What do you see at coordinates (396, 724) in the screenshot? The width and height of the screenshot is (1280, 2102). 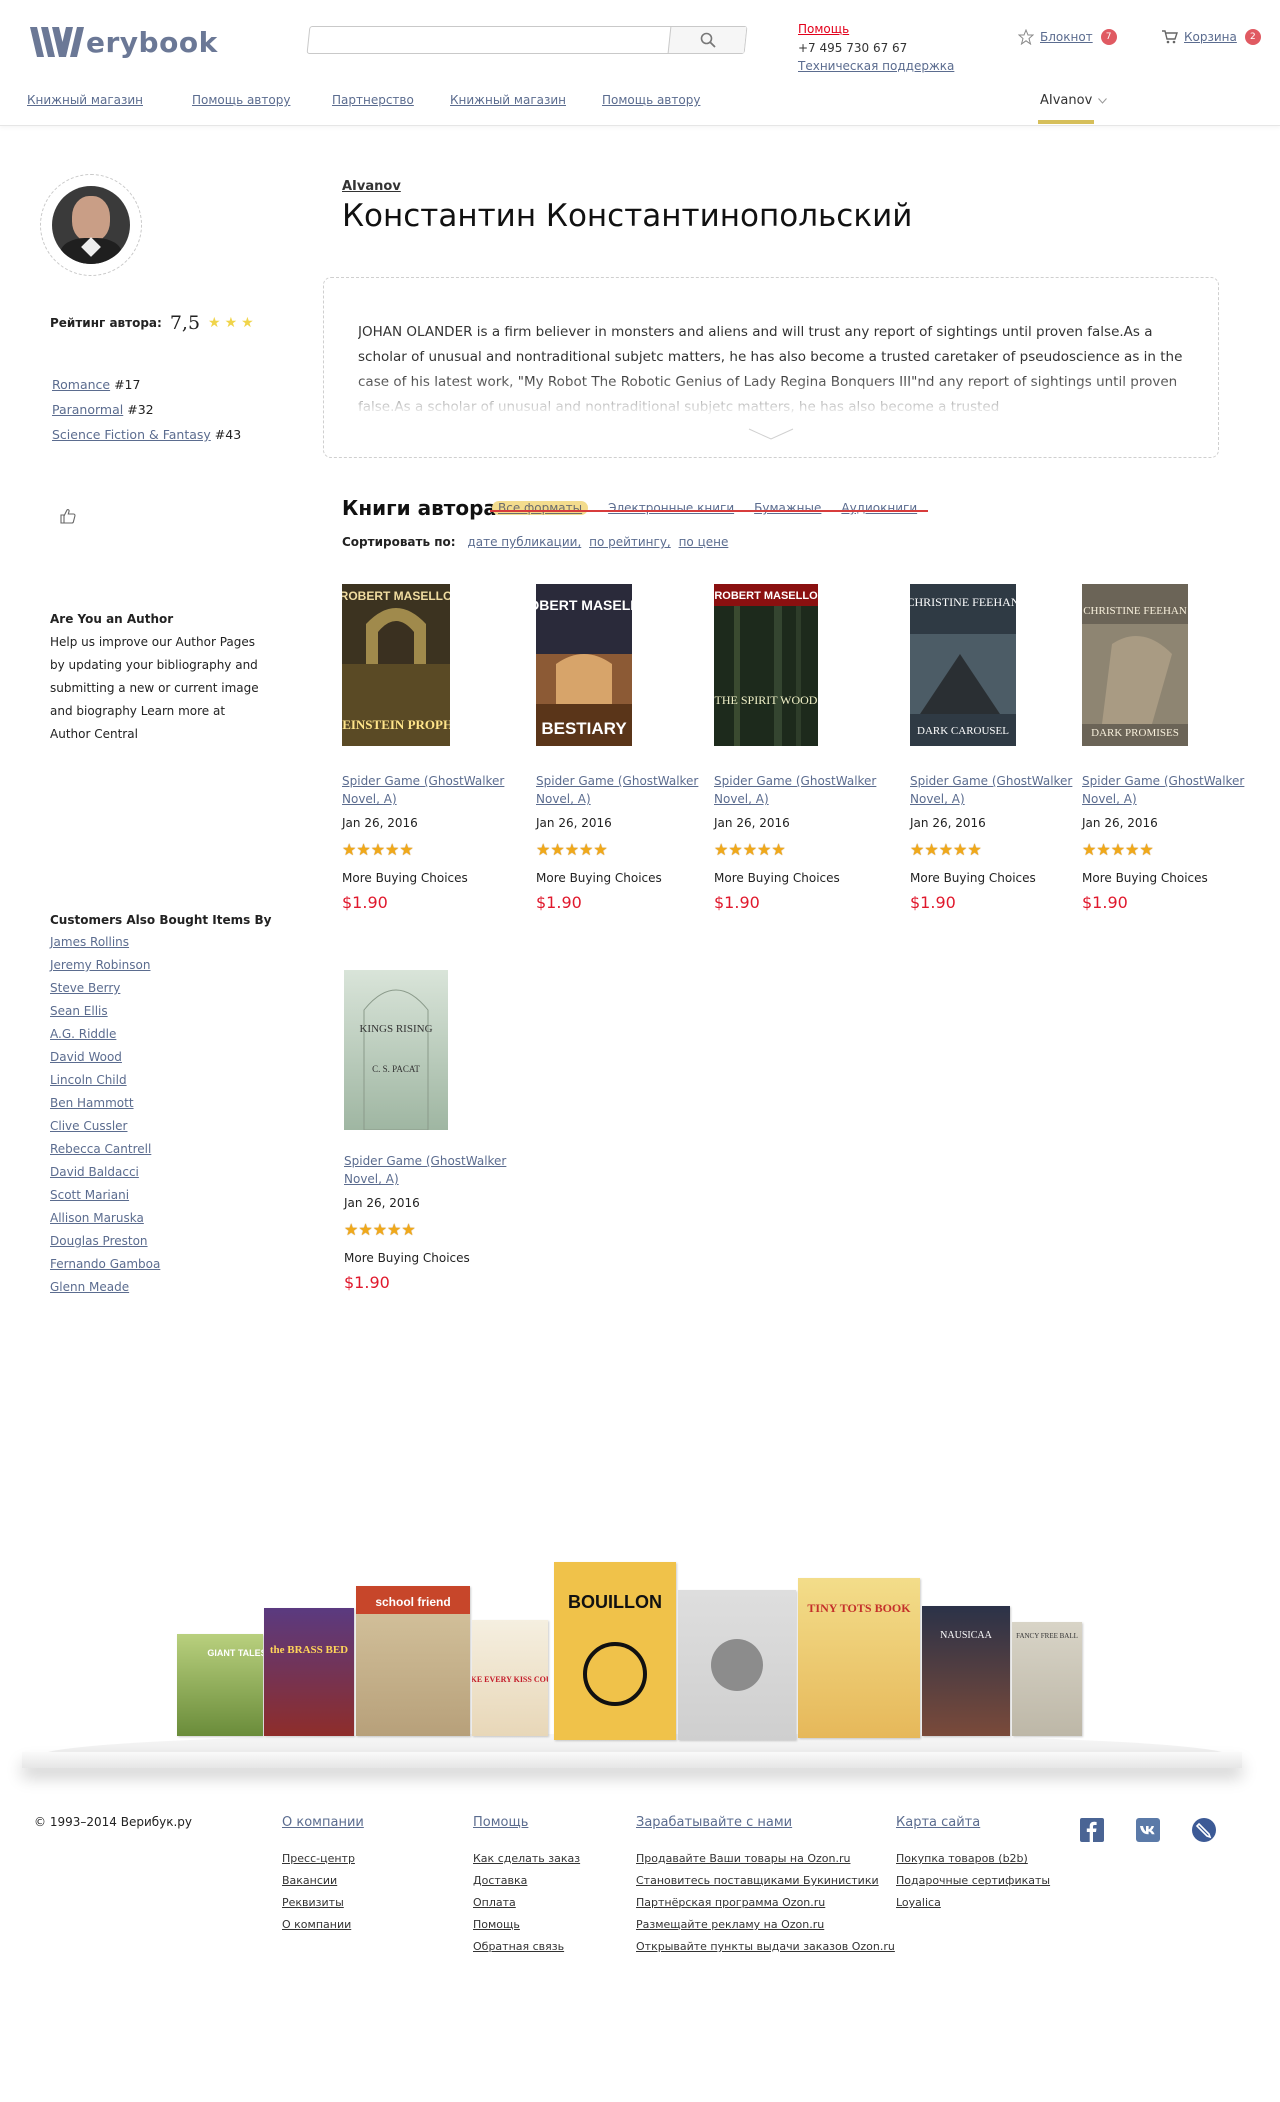 I see `cover-title: THE EINSTEIN PROPHECY` at bounding box center [396, 724].